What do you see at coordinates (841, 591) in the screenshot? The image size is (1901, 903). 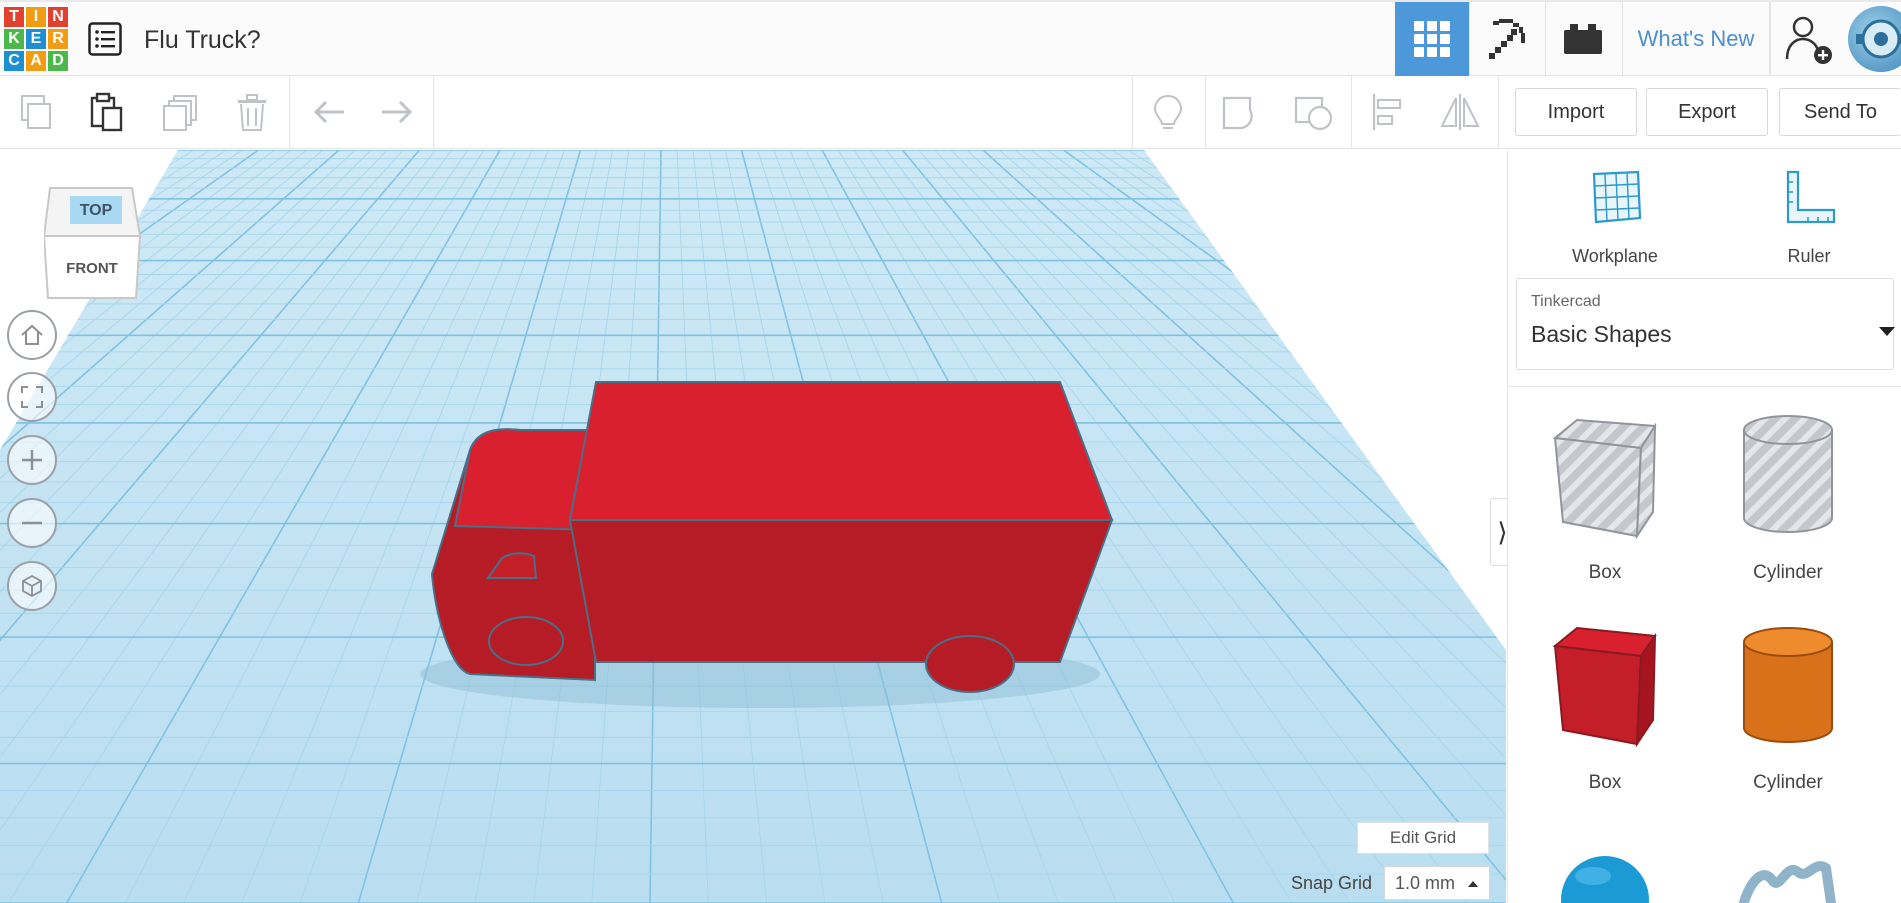 I see `cargo-side` at bounding box center [841, 591].